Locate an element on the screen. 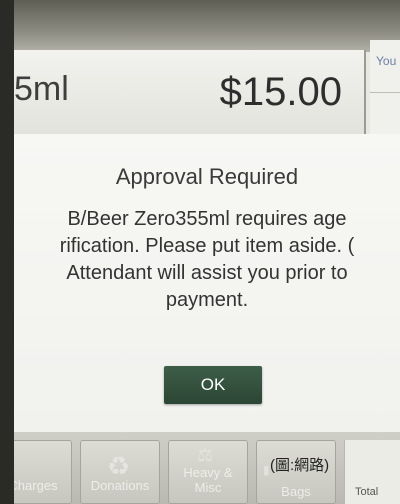  dialog-message-line: payment. is located at coordinates (207, 300).